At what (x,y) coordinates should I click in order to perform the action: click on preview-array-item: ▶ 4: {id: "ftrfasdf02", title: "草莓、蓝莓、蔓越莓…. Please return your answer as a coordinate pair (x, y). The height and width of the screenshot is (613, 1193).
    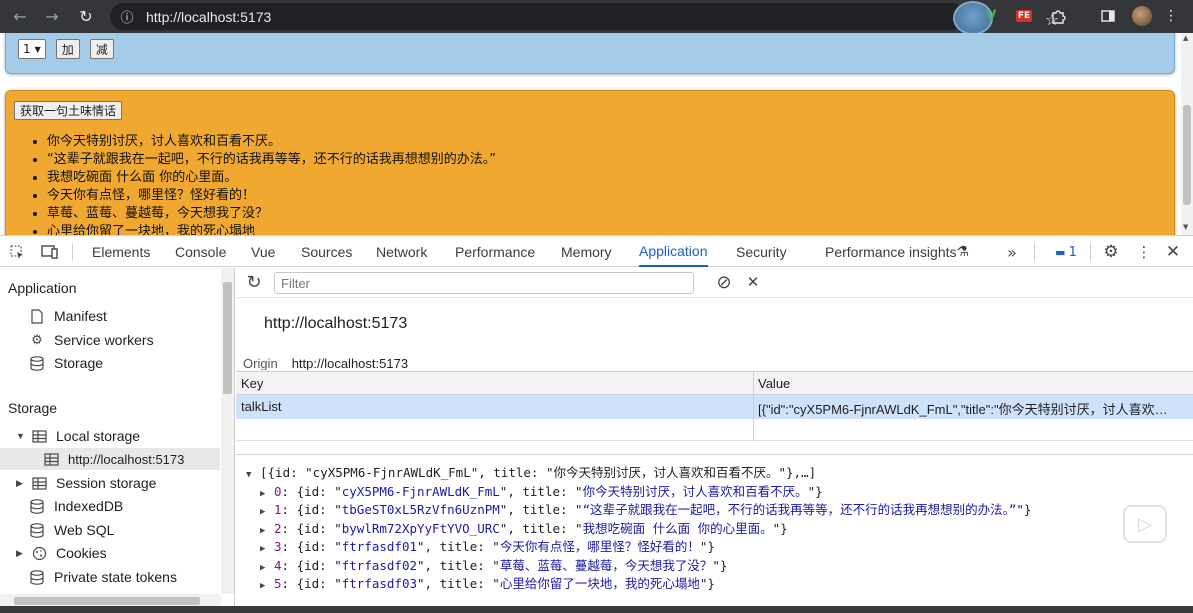
    Looking at the image, I should click on (638, 566).